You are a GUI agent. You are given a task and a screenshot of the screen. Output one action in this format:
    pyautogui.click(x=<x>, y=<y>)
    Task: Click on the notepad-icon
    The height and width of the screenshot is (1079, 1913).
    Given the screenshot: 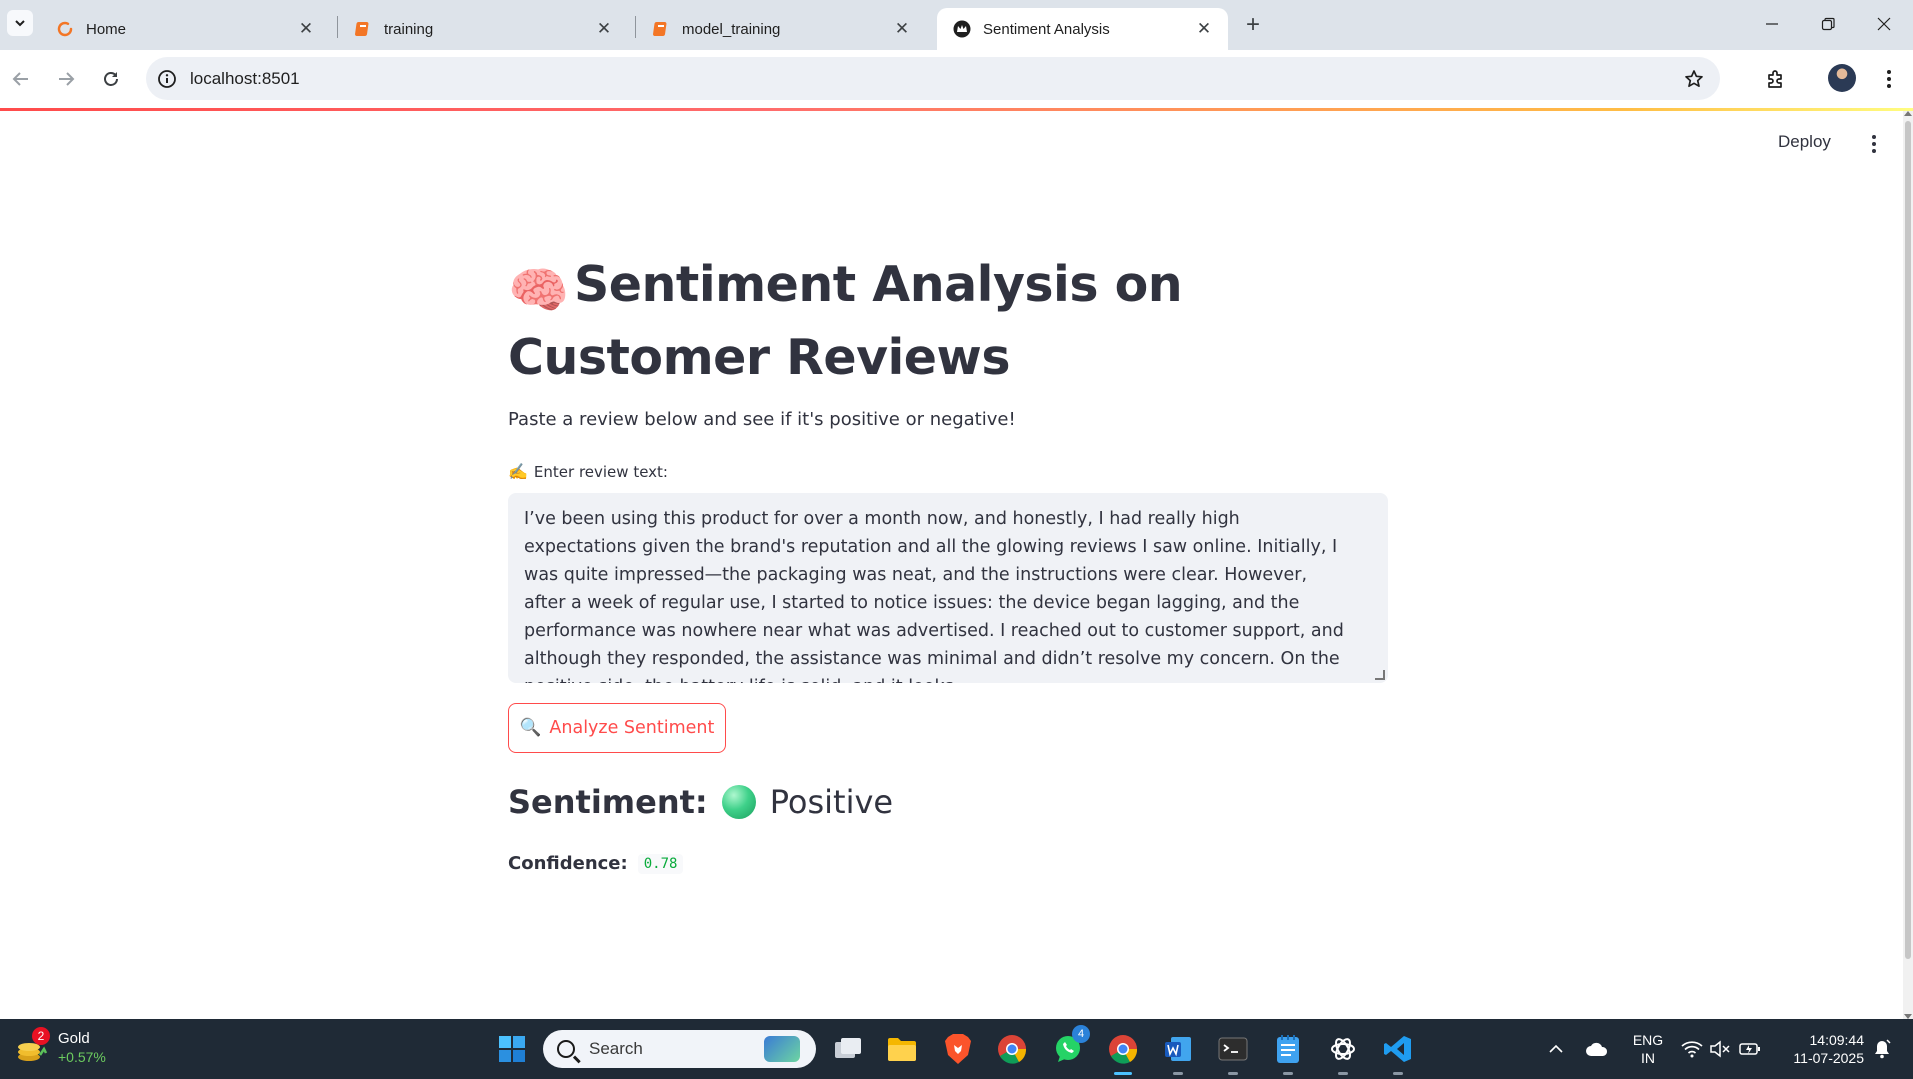 What is the action you would take?
    pyautogui.click(x=1288, y=1049)
    